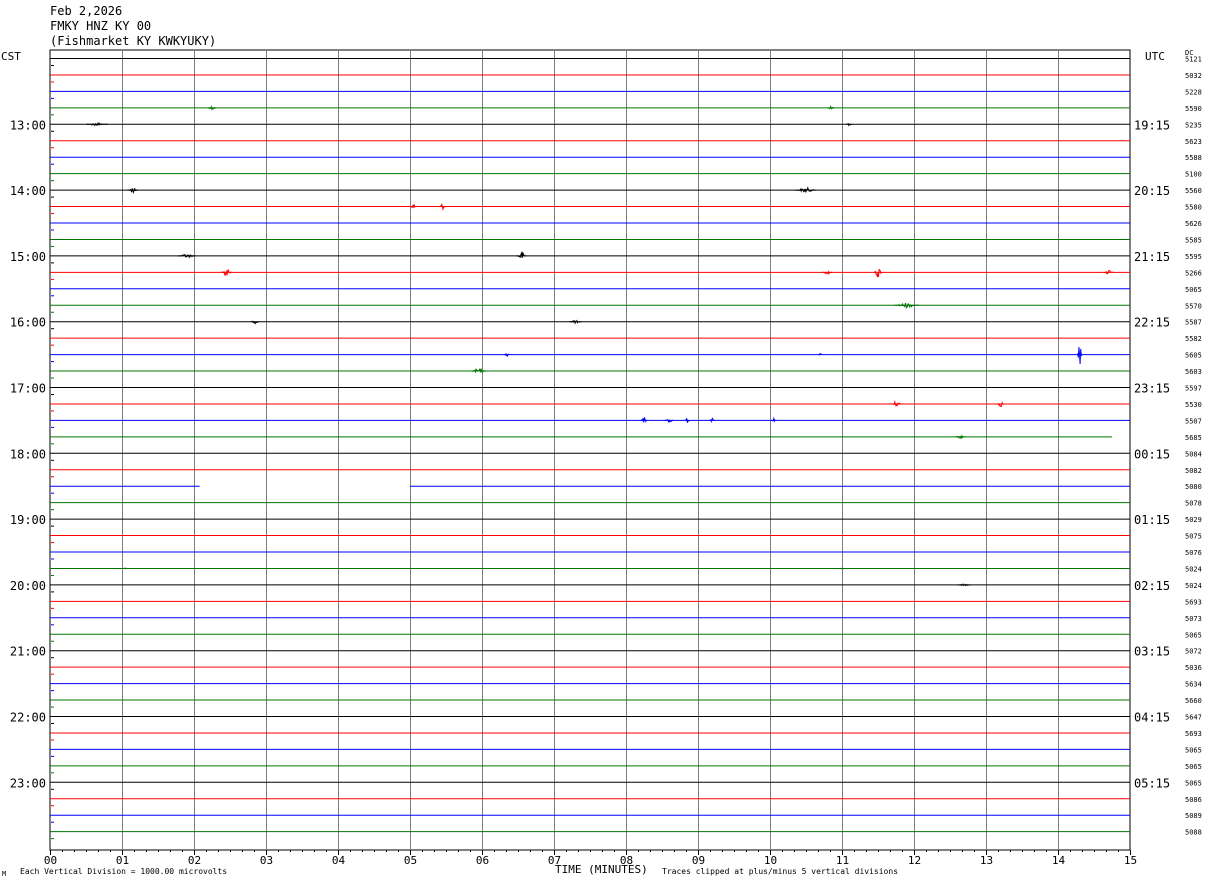  What do you see at coordinates (1193, 553) in the screenshot?
I see `dc-value: 5076` at bounding box center [1193, 553].